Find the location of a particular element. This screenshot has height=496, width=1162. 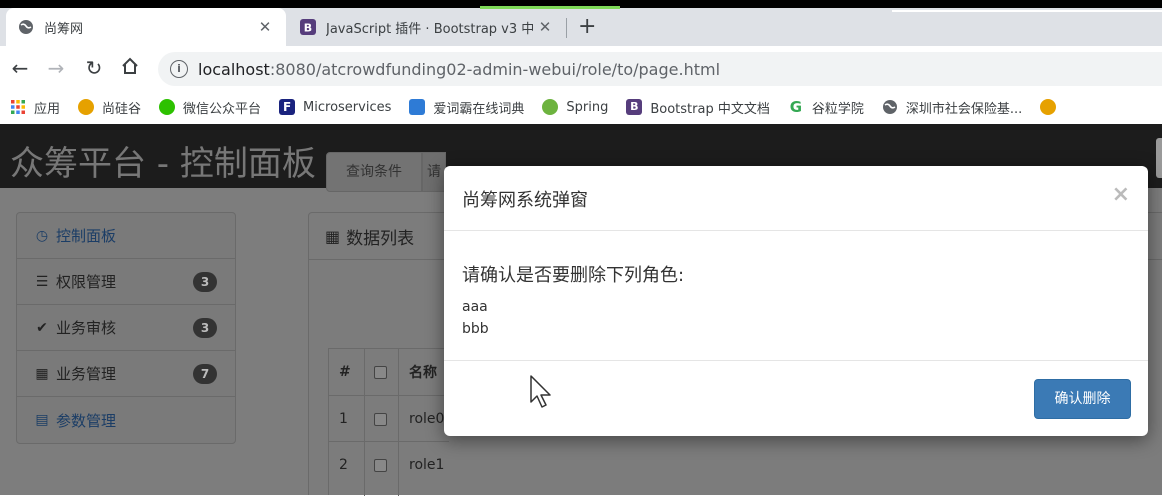

row-number: 2 is located at coordinates (343, 465).